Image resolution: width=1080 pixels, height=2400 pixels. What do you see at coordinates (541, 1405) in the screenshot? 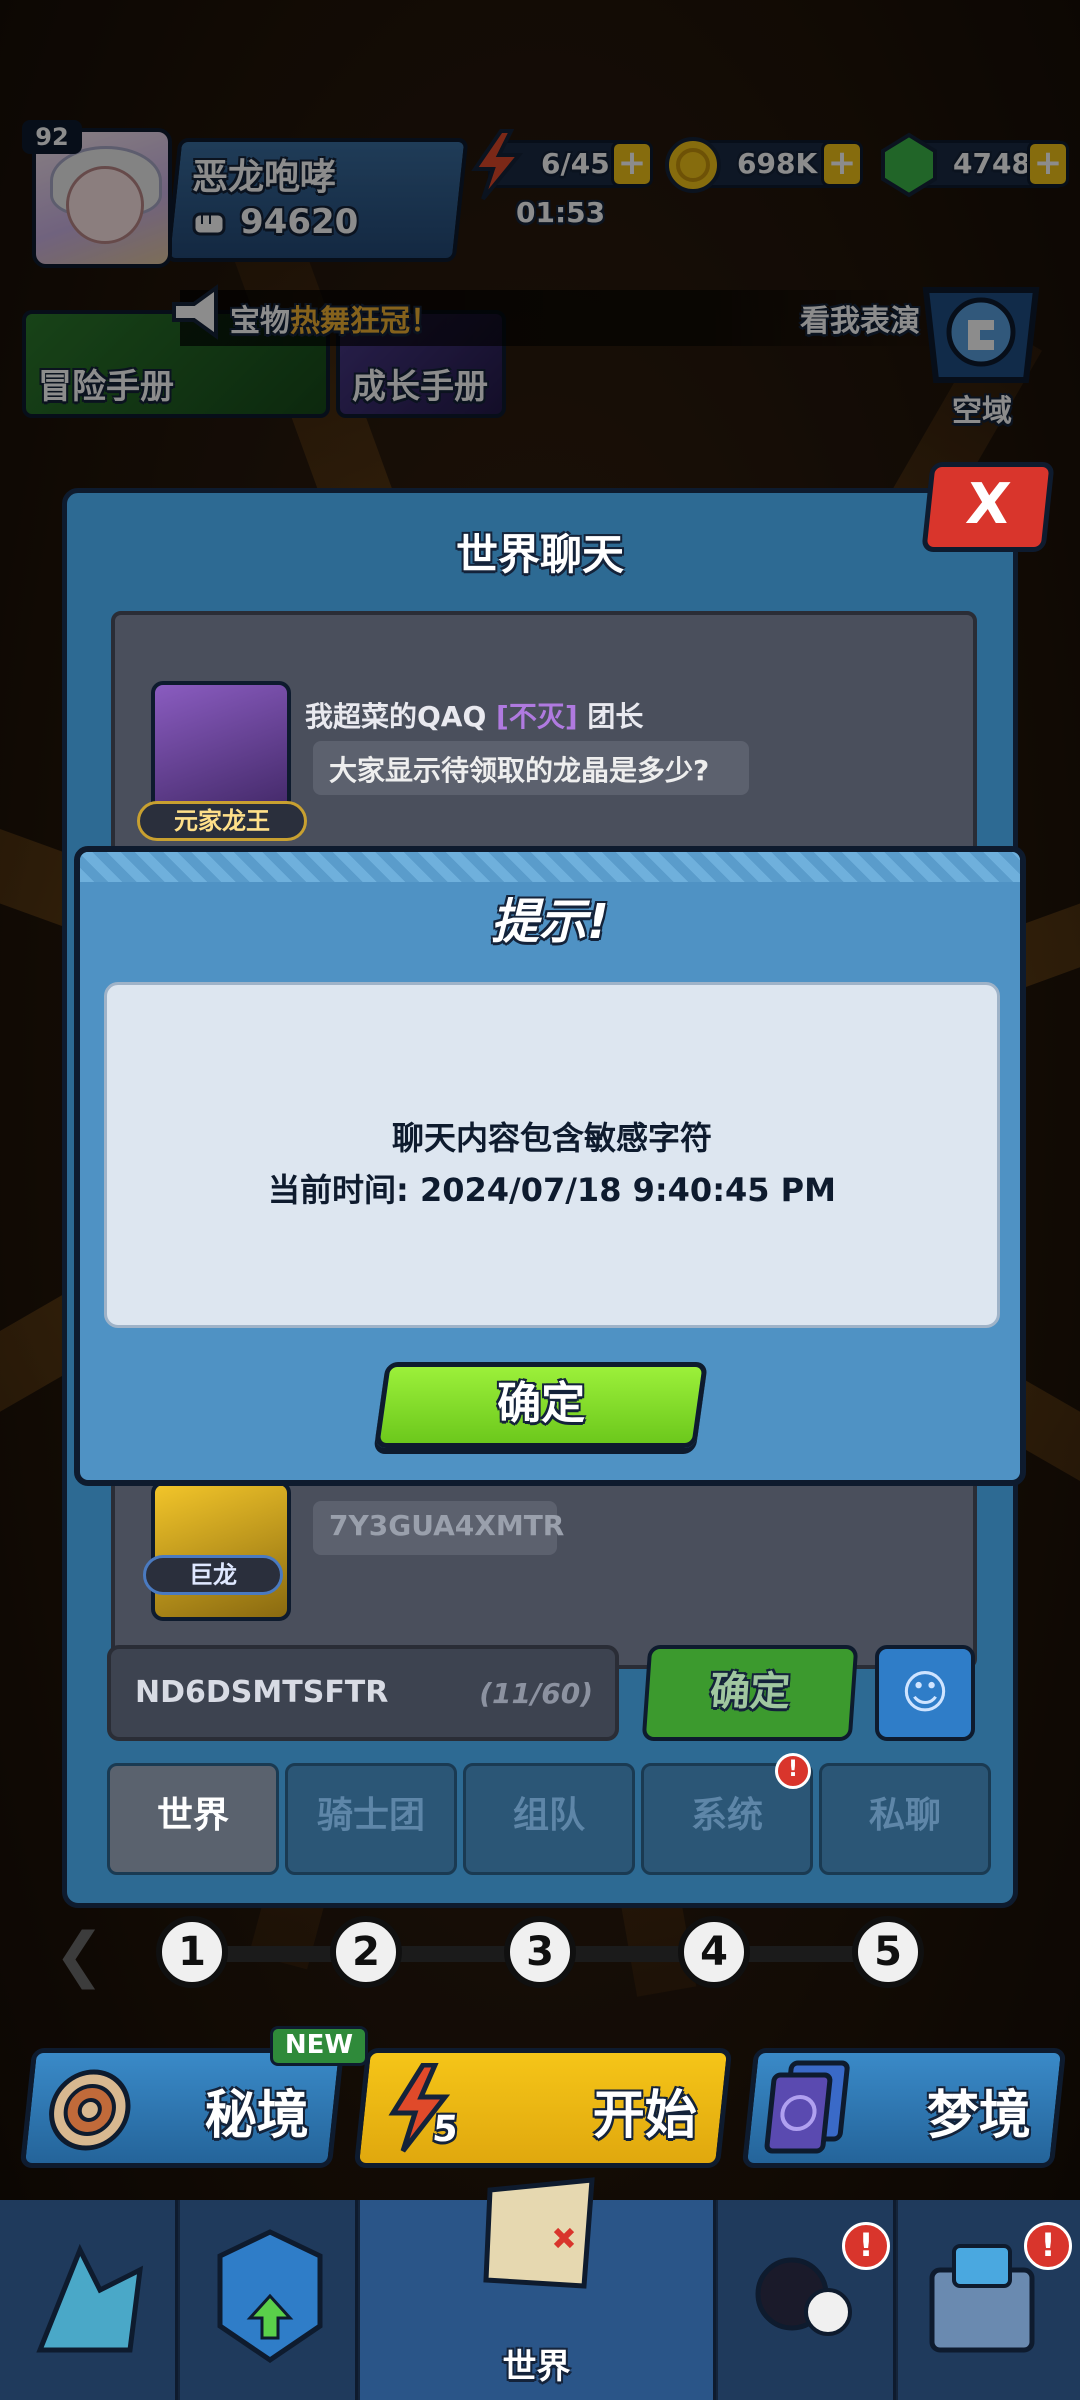
I see `confirm-button: 确定` at bounding box center [541, 1405].